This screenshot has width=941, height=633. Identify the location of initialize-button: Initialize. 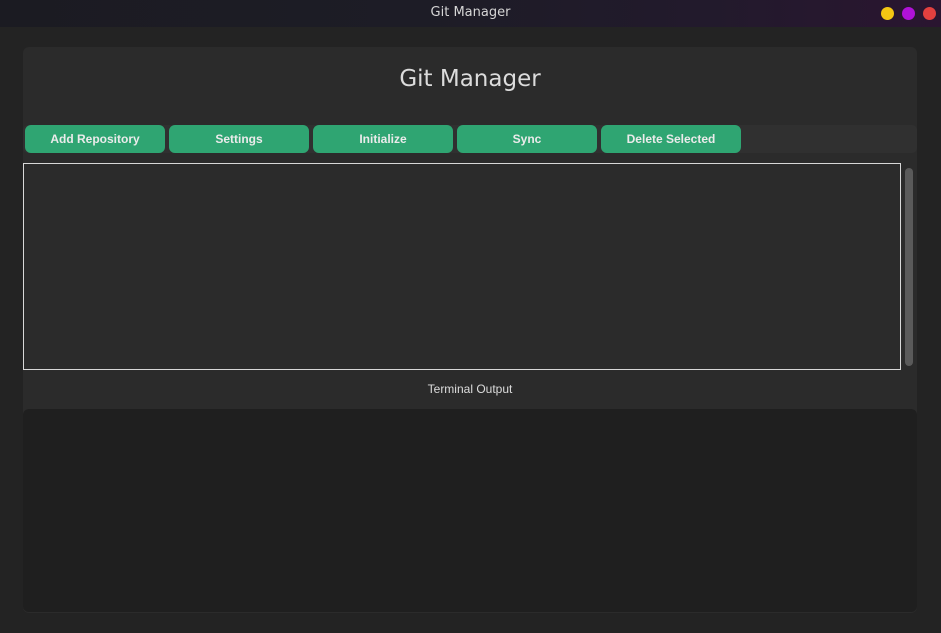
(383, 139).